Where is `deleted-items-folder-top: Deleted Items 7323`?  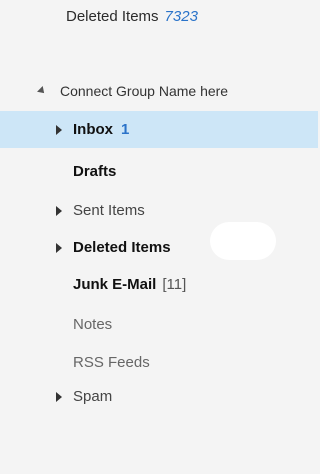
deleted-items-folder-top: Deleted Items 7323 is located at coordinates (132, 16).